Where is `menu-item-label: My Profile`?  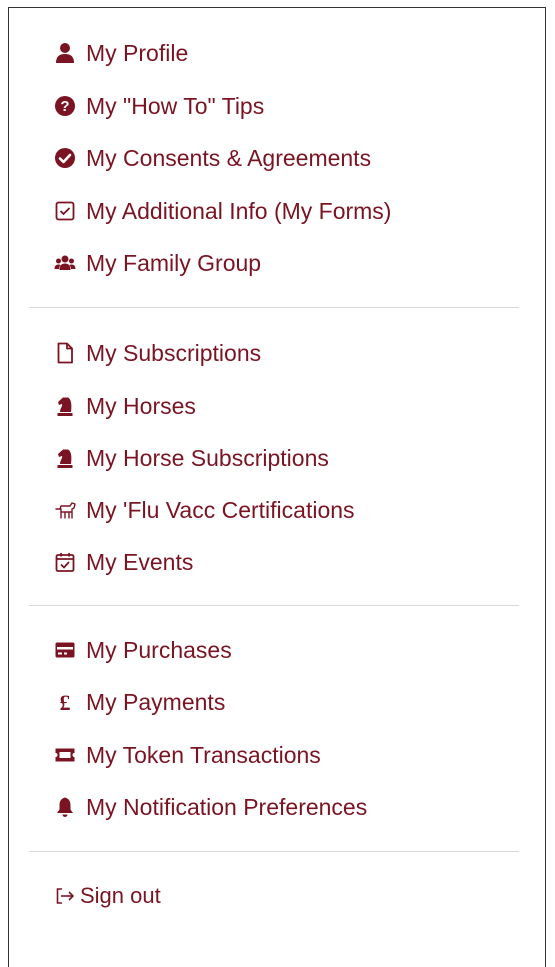 menu-item-label: My Profile is located at coordinates (137, 52).